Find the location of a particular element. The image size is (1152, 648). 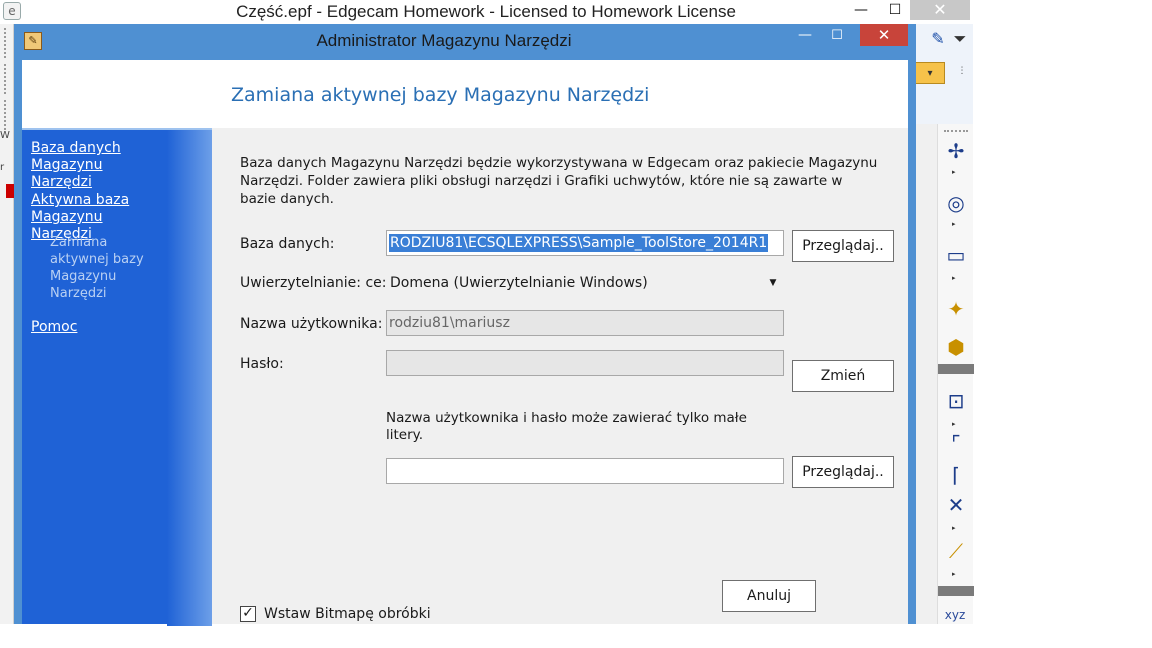

cancel-button: Anuluj is located at coordinates (769, 596).